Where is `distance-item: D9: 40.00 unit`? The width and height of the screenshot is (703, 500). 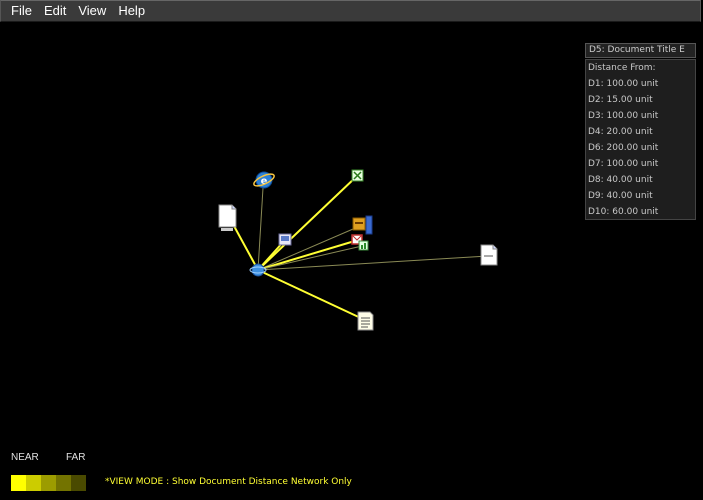
distance-item: D9: 40.00 unit is located at coordinates (620, 196).